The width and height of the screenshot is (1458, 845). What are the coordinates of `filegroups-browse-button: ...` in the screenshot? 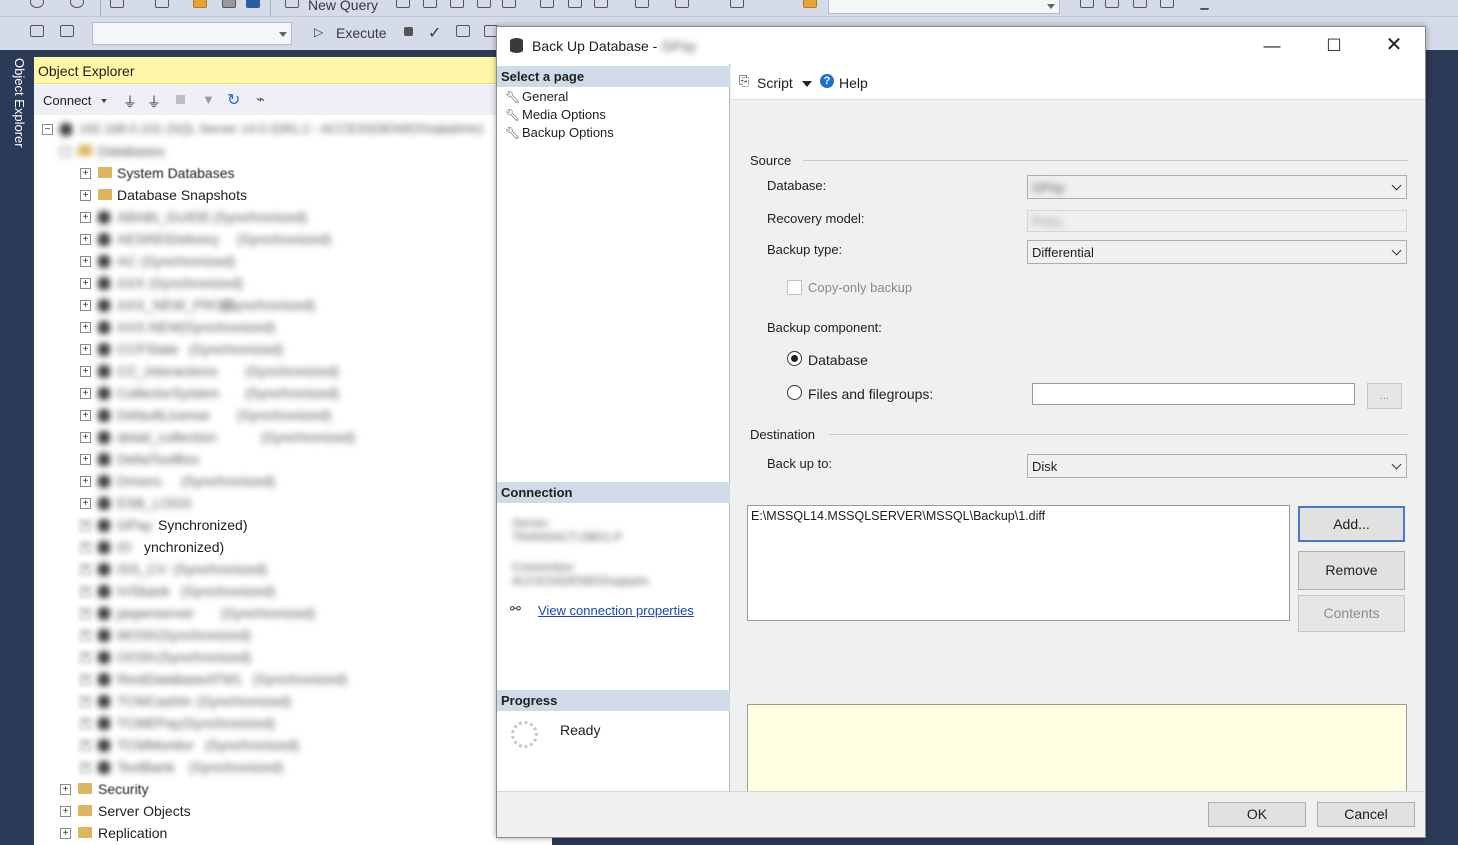 It's located at (1384, 396).